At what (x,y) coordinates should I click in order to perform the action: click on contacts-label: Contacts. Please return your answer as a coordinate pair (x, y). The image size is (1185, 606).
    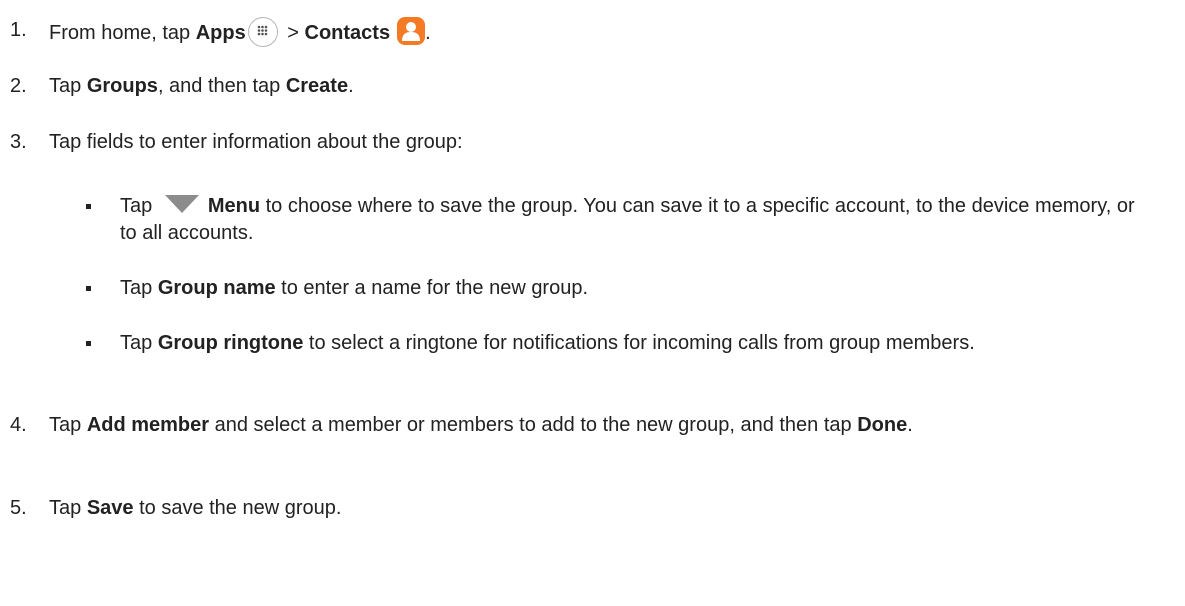
    Looking at the image, I should click on (347, 33).